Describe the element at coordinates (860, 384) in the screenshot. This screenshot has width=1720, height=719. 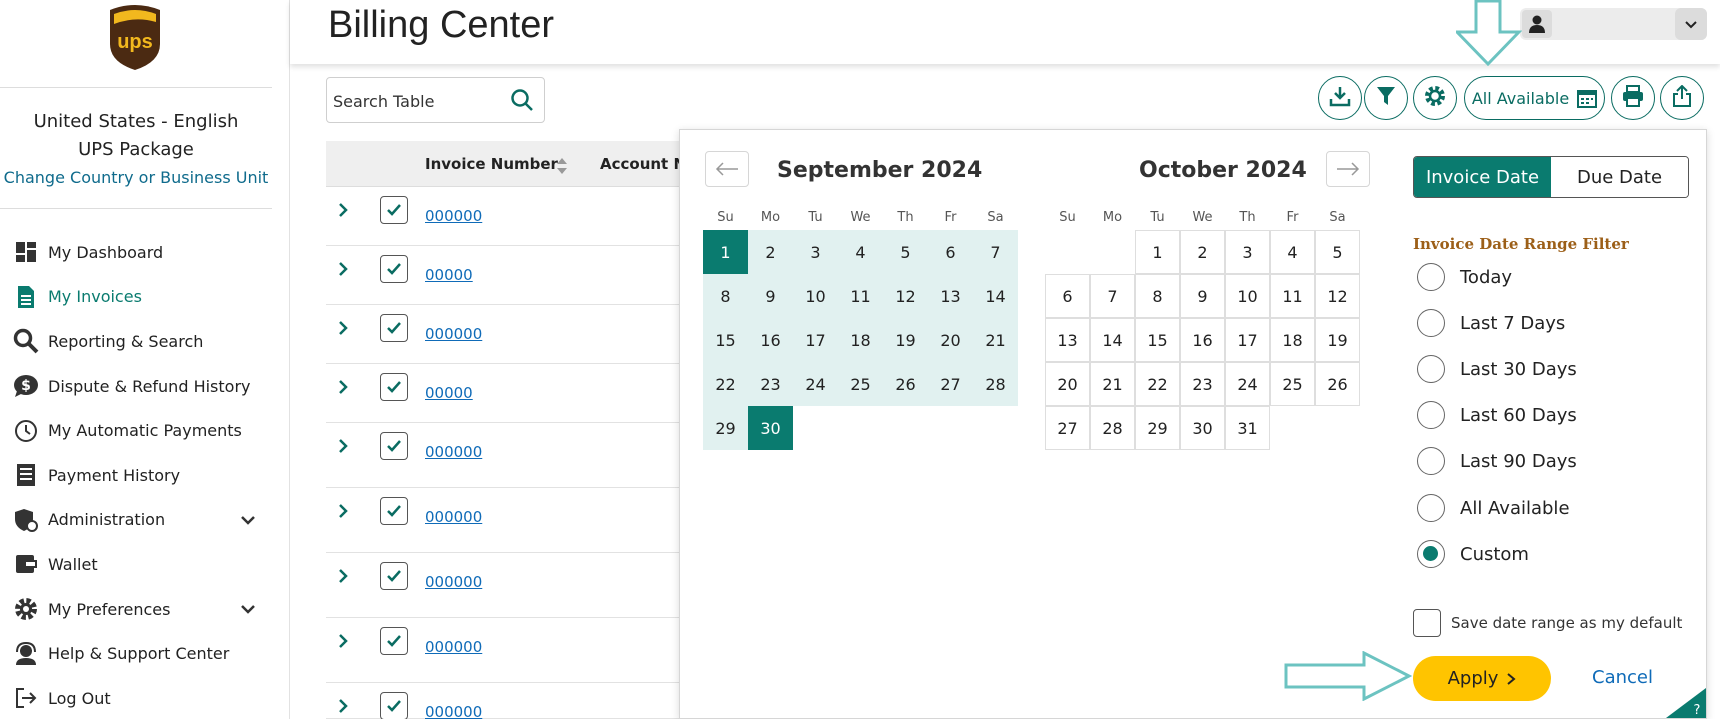
I see `september-day-25: 25` at that location.